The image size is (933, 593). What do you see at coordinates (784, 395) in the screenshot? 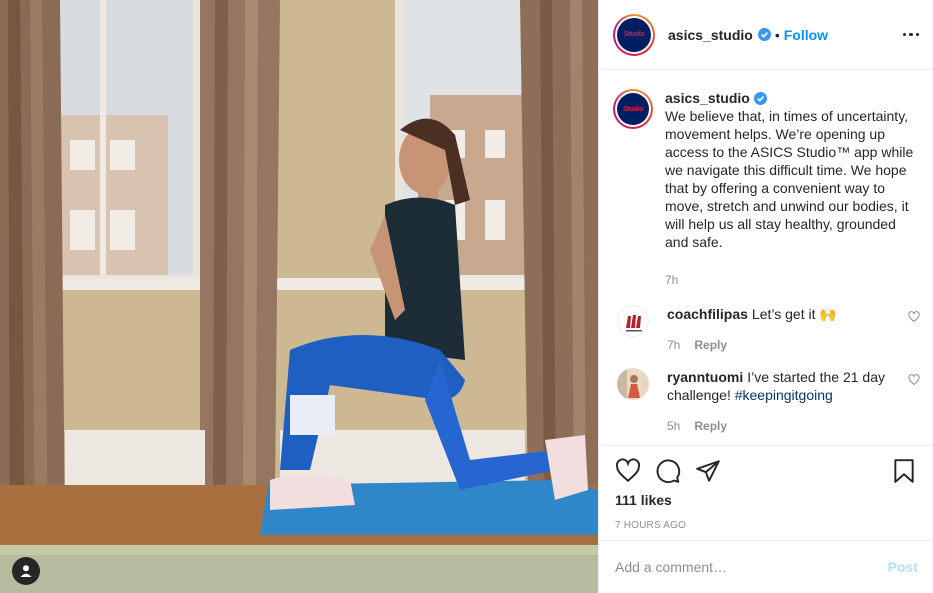
I see `hashtag-link: #keepingitgoing` at bounding box center [784, 395].